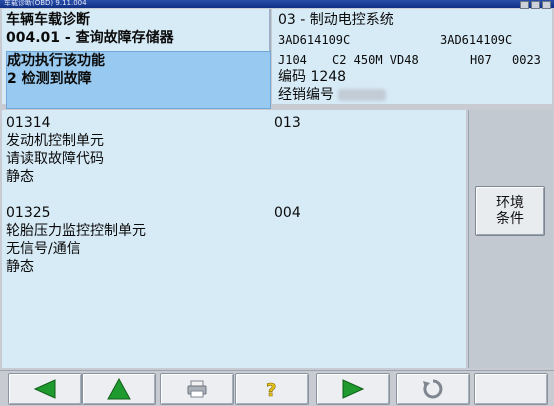 The width and height of the screenshot is (554, 406). I want to click on dealer-number: 经销编号, so click(332, 95).